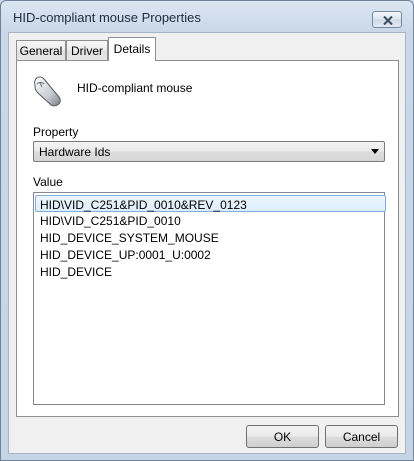 Image resolution: width=414 pixels, height=461 pixels. What do you see at coordinates (132, 49) in the screenshot?
I see `tab-details: Details` at bounding box center [132, 49].